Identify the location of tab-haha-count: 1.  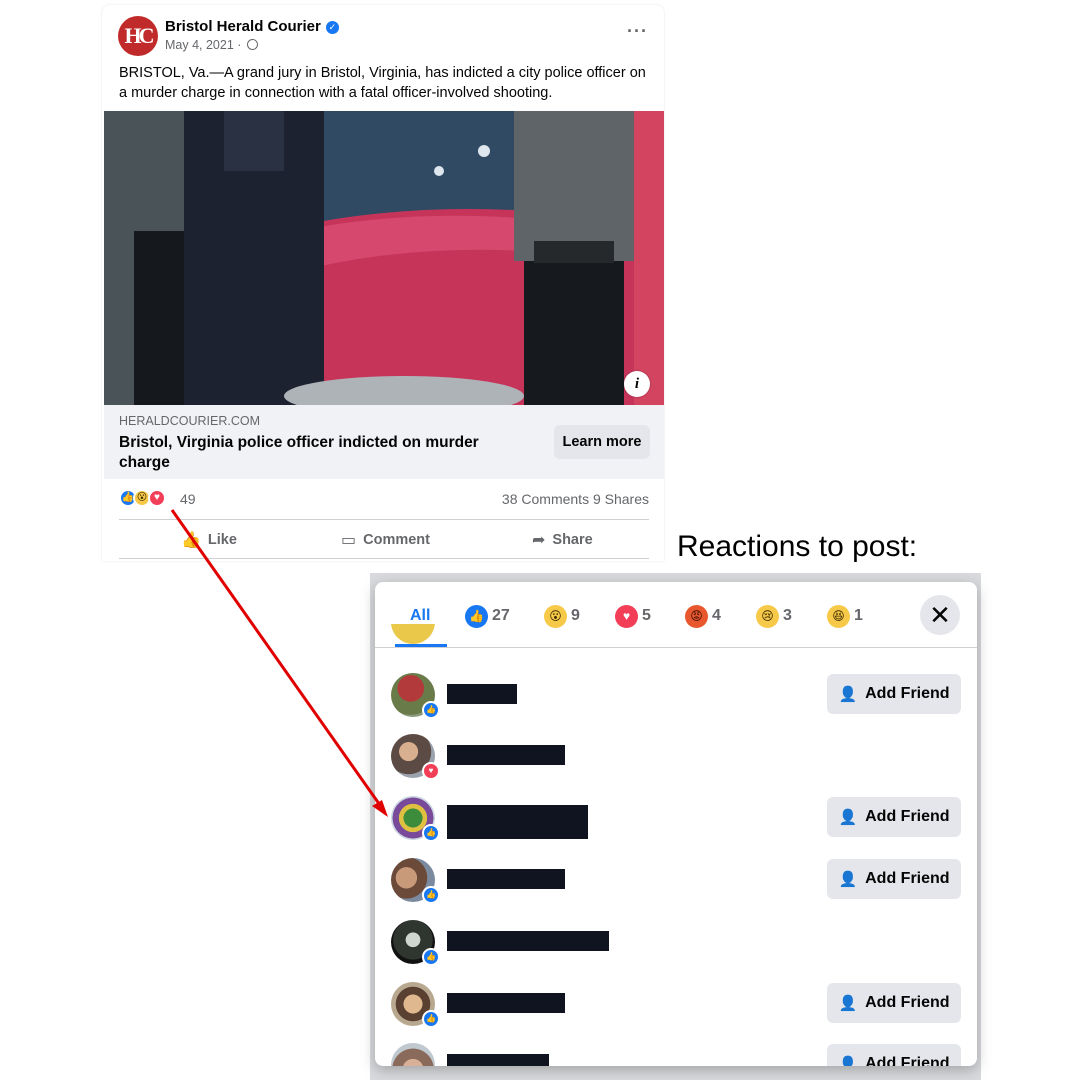
(858, 615).